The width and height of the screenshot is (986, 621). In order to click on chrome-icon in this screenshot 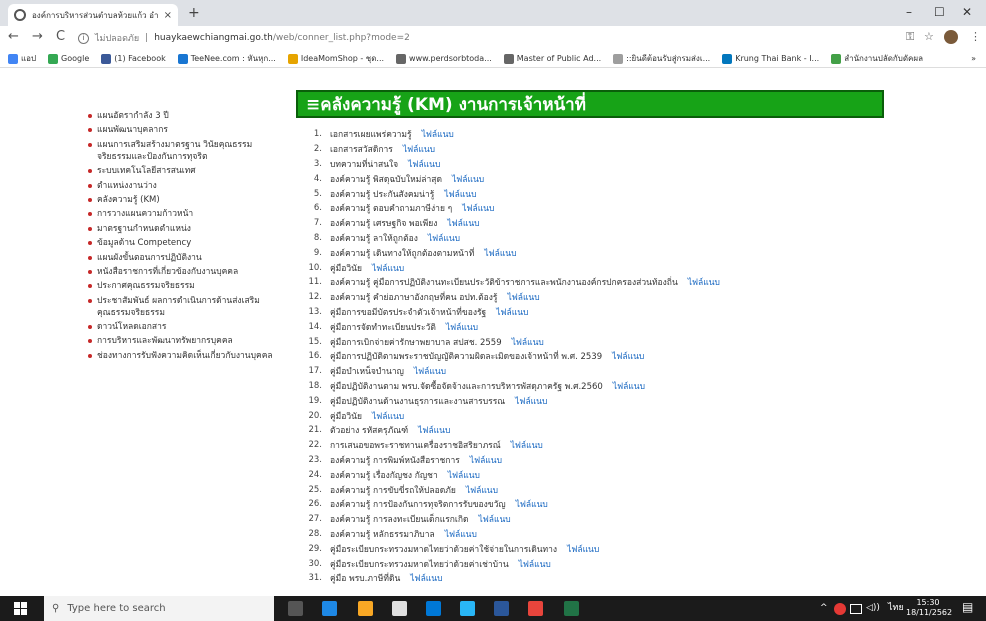, I will do `click(535, 608)`.